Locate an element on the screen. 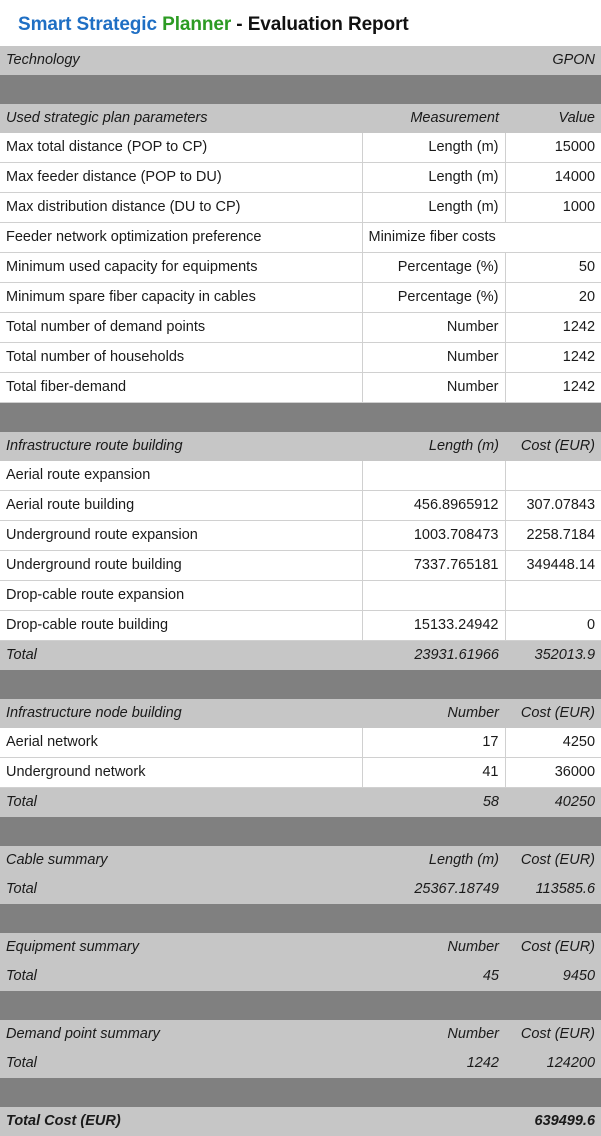  row-value: 15000 is located at coordinates (552, 148).